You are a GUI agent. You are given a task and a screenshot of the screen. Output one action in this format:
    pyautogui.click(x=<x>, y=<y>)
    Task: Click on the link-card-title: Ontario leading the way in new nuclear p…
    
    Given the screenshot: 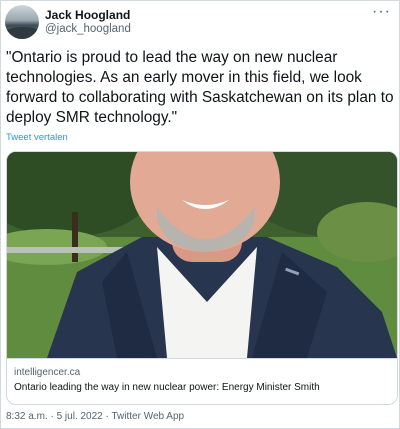 What is the action you would take?
    pyautogui.click(x=167, y=387)
    